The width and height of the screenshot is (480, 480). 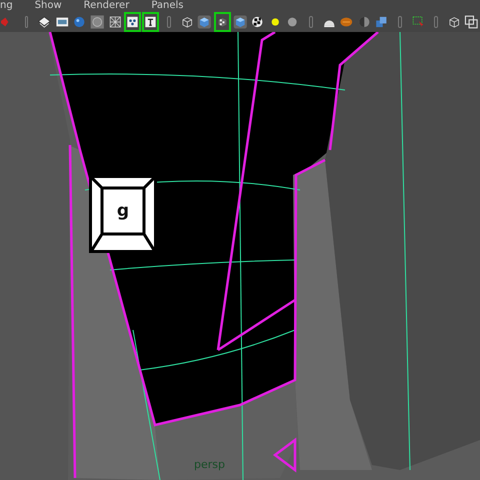 I want to click on menu-item: Panels, so click(x=167, y=5).